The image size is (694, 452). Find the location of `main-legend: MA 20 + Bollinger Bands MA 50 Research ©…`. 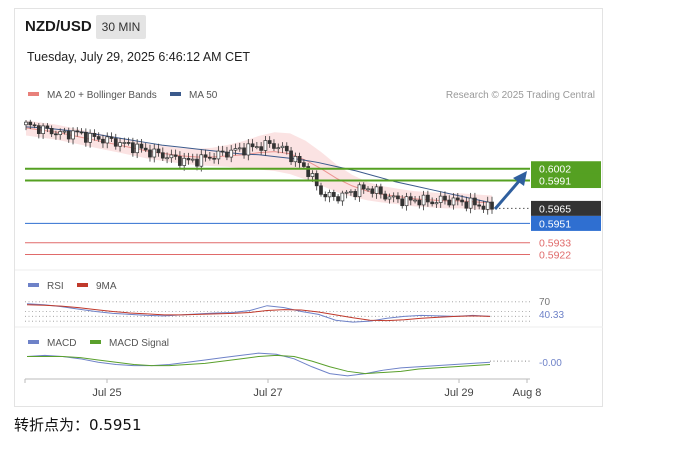

main-legend: MA 20 + Bollinger Bands MA 50 Research ©… is located at coordinates (311, 95).